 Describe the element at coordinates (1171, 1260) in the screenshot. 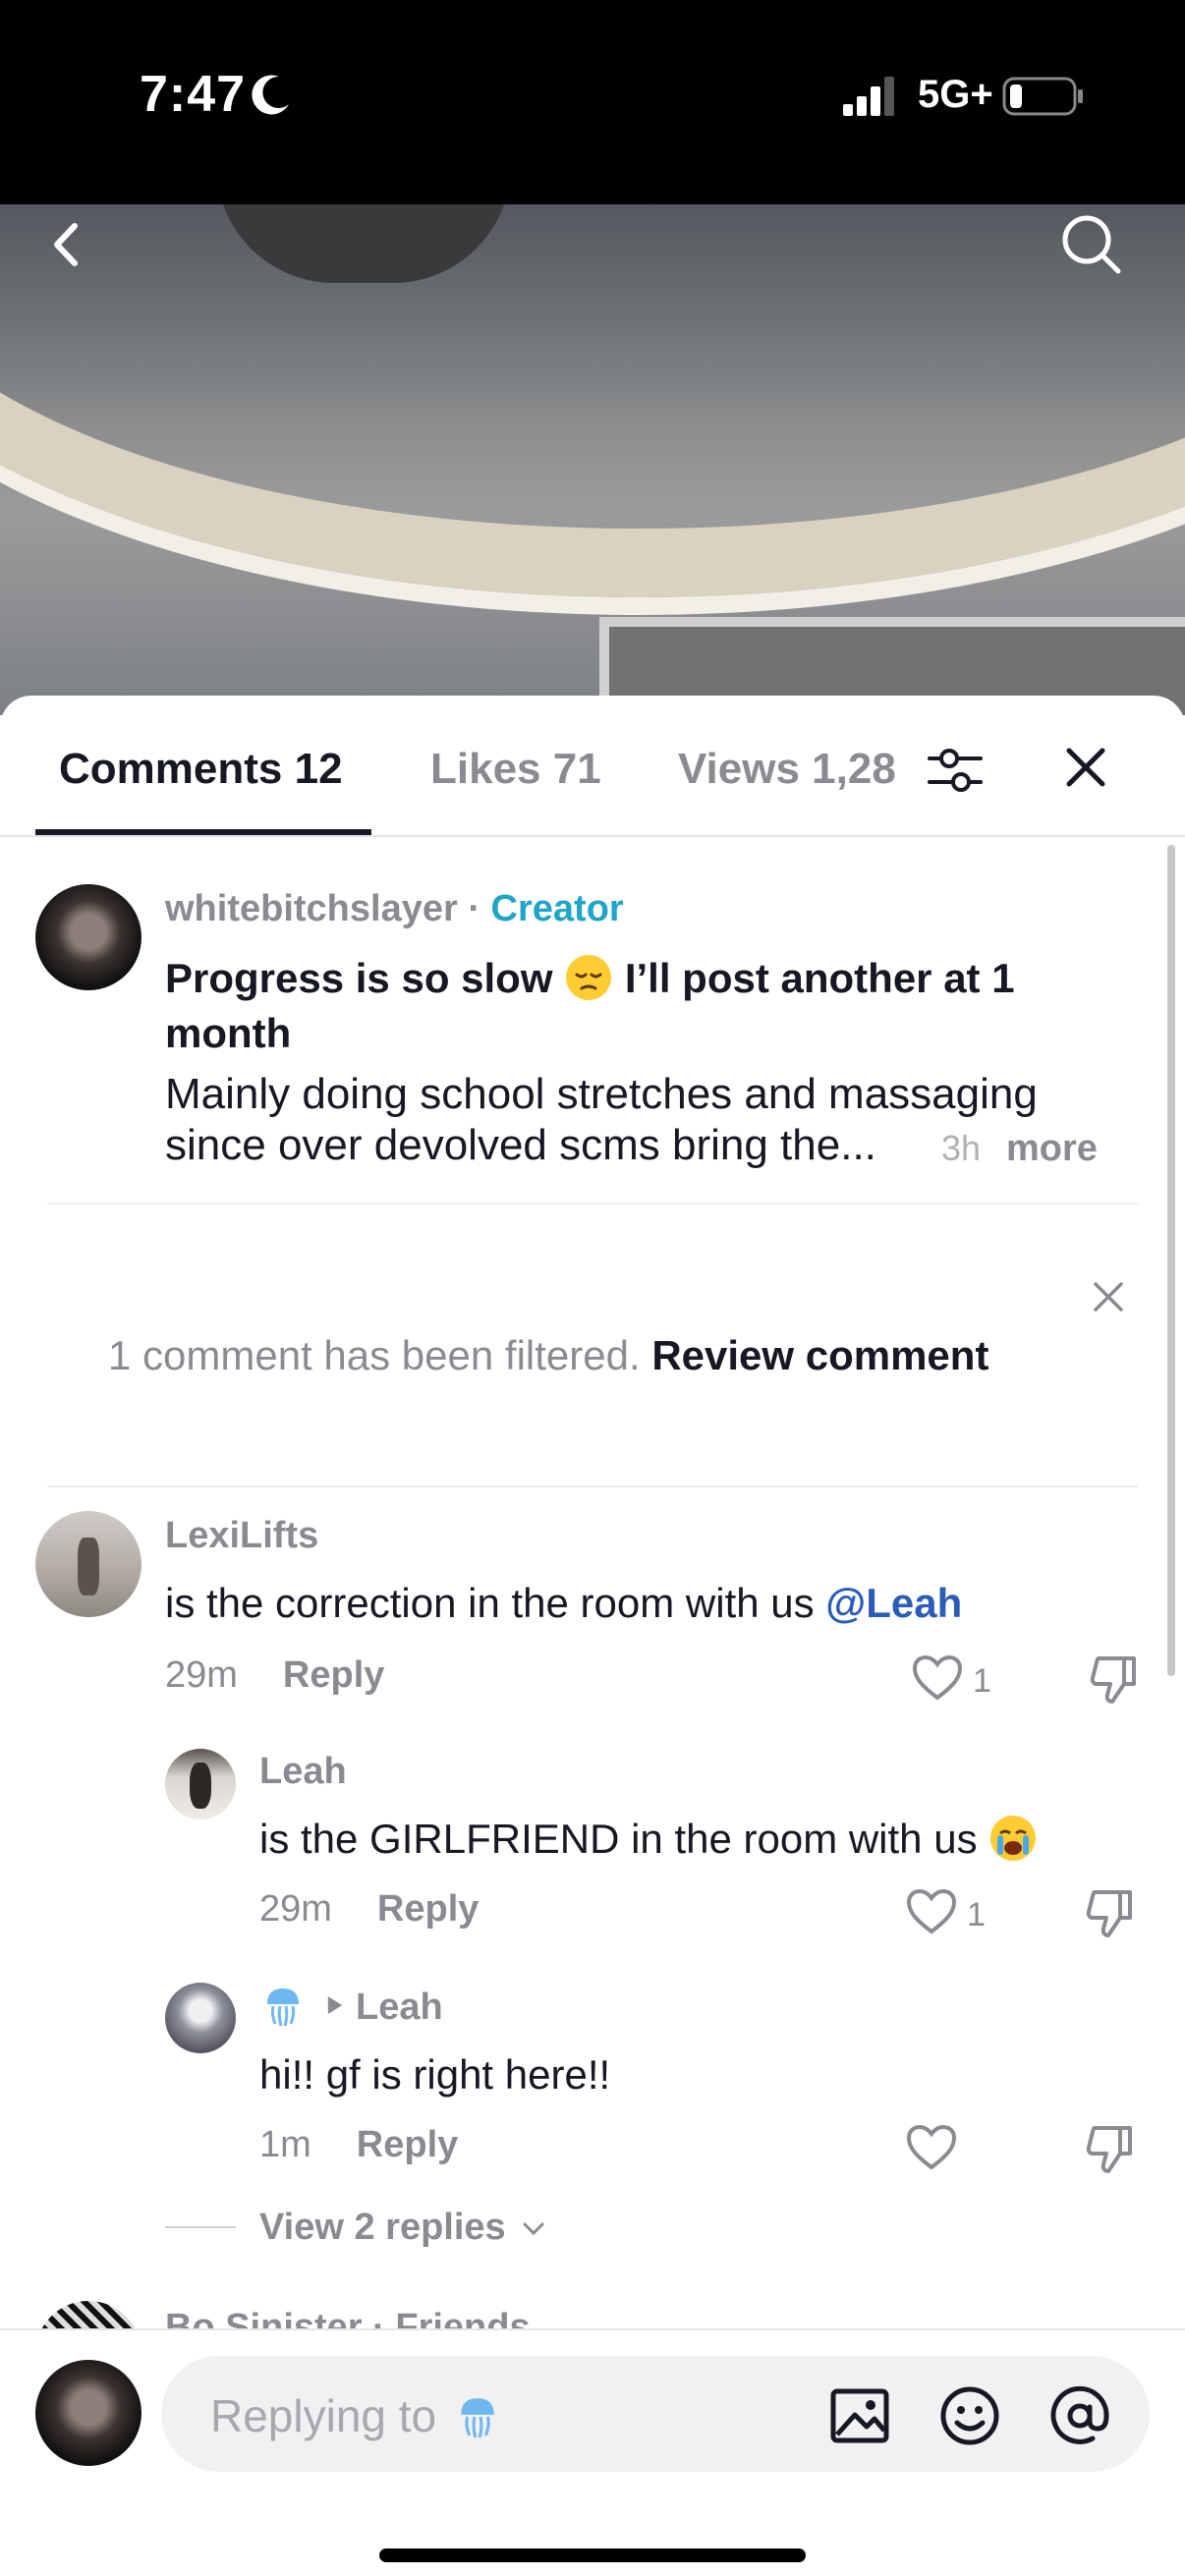

I see `scrollbar` at that location.